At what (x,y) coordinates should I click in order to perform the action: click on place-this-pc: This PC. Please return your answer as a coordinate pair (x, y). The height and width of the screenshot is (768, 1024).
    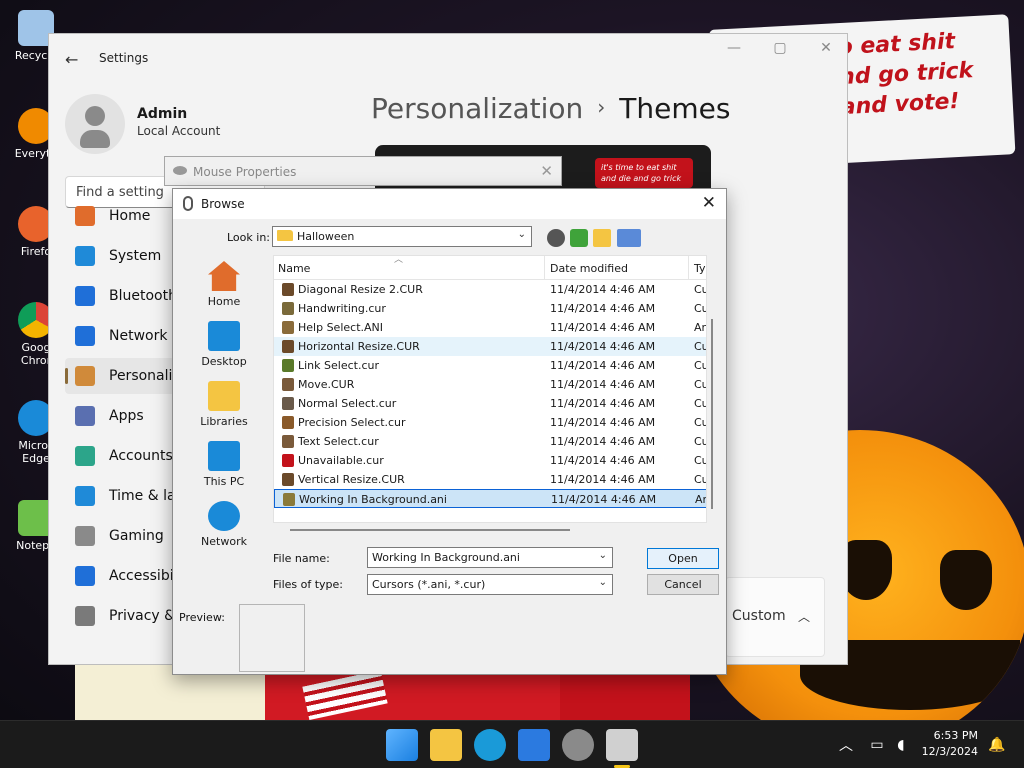
    Looking at the image, I should click on (224, 464).